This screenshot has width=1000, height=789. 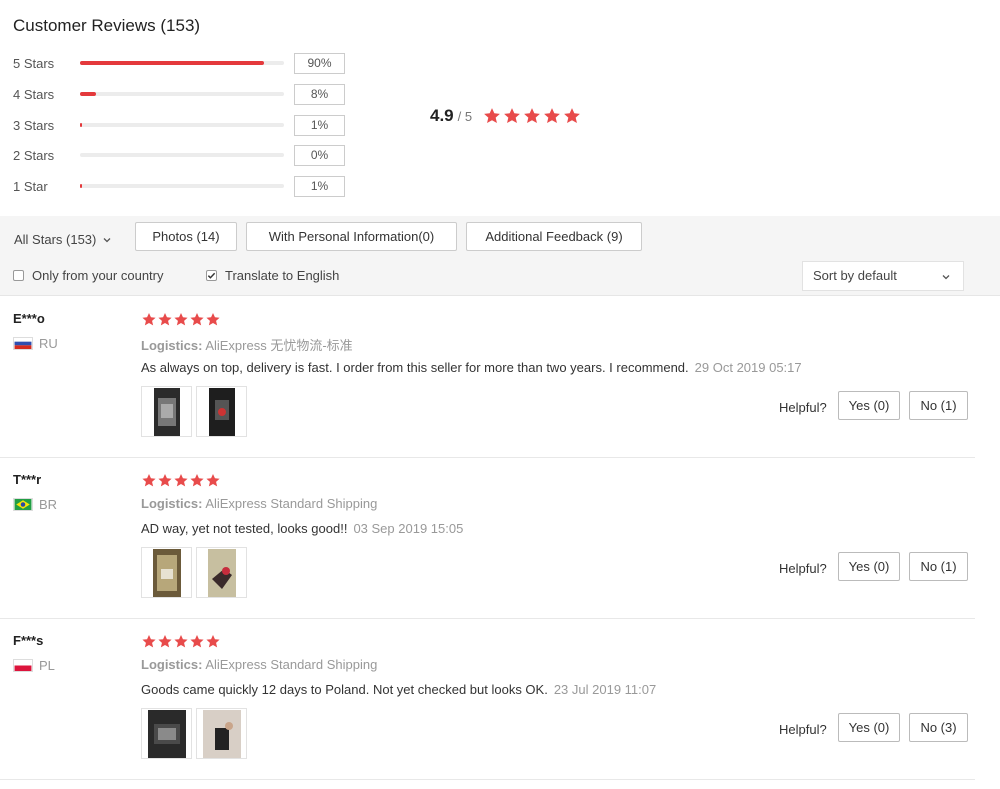 I want to click on translate-checkbox, so click(x=211, y=275).